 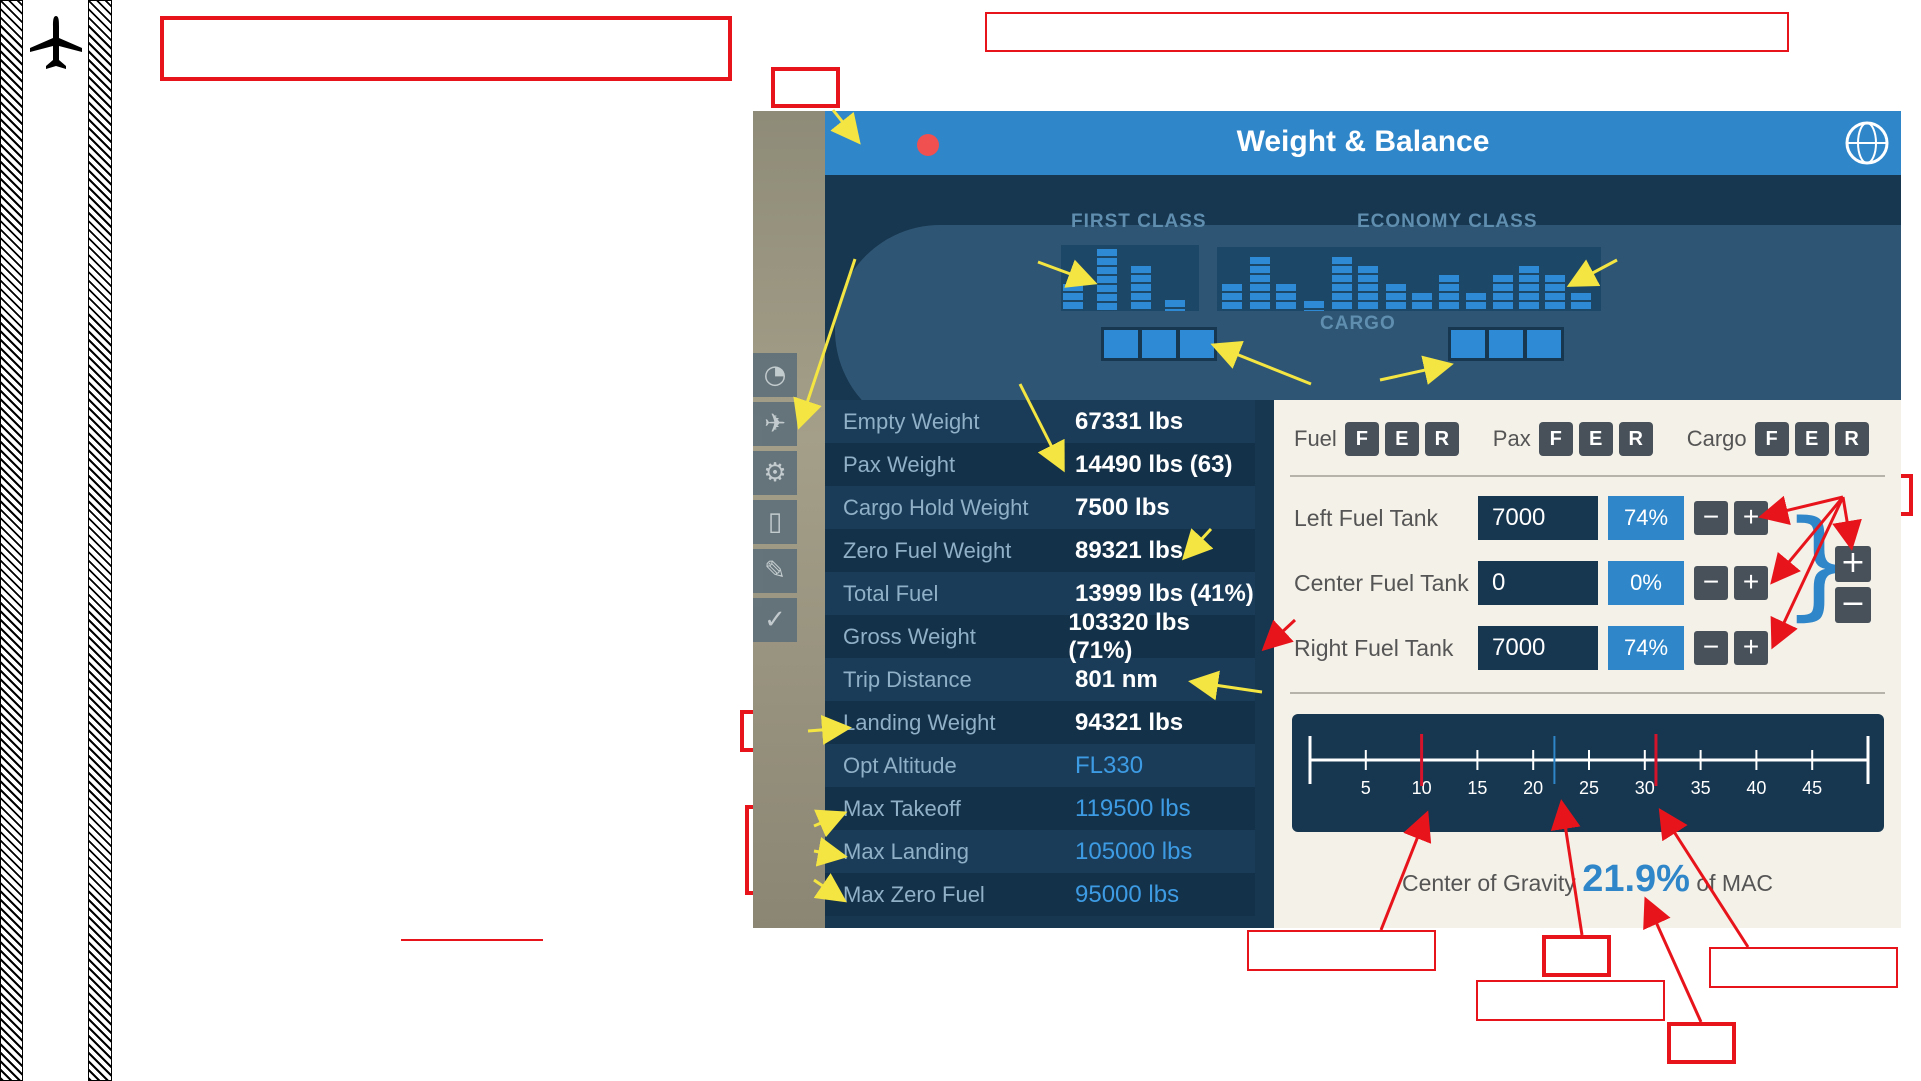 What do you see at coordinates (1477, 788) in the screenshot?
I see `cg-tick-label: 15` at bounding box center [1477, 788].